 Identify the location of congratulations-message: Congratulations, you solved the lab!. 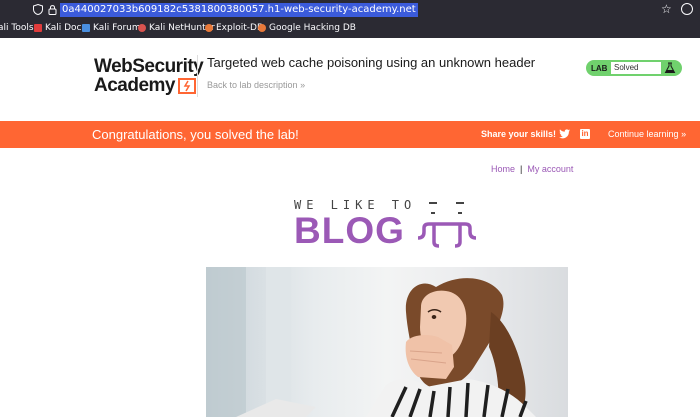
(195, 134).